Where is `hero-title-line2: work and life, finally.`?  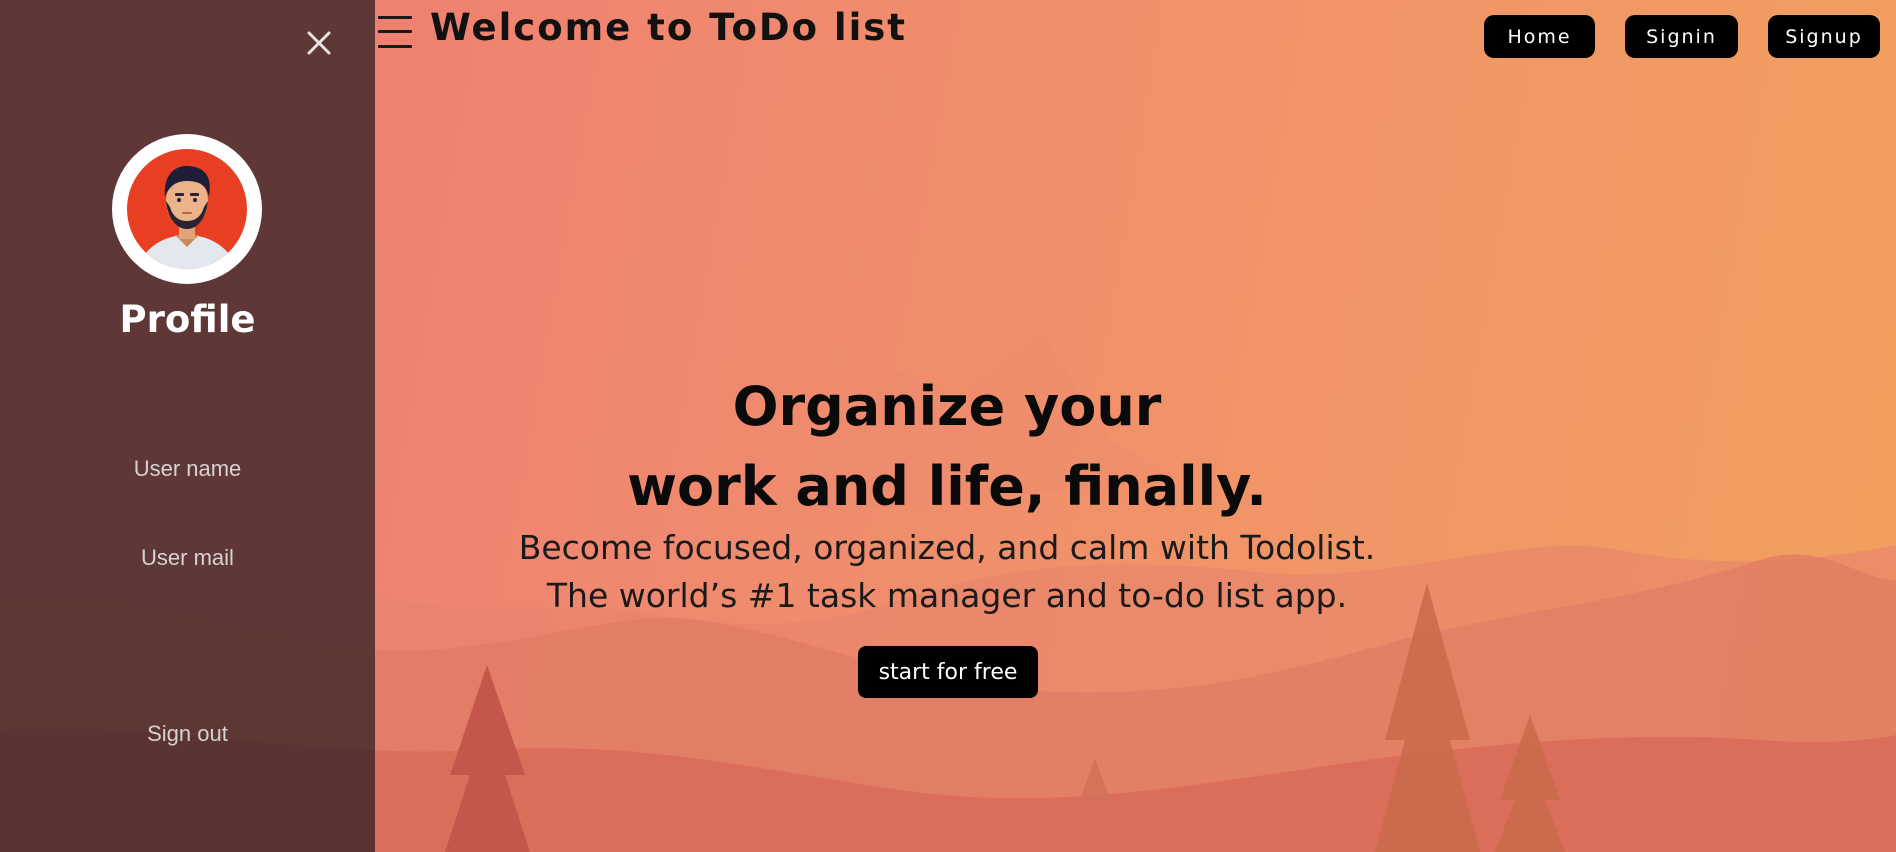 hero-title-line2: work and life, finally. is located at coordinates (947, 486).